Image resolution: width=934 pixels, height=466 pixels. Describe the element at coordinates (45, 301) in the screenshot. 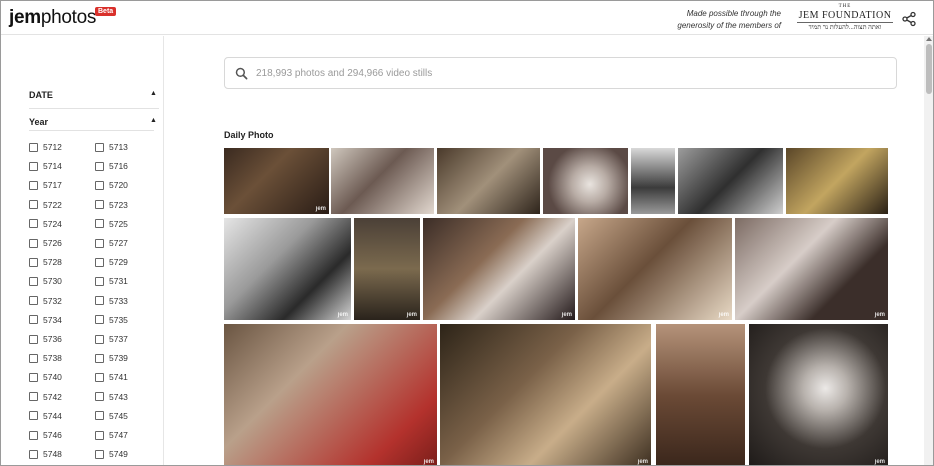

I see `year-checkbox-5732: 5732` at that location.